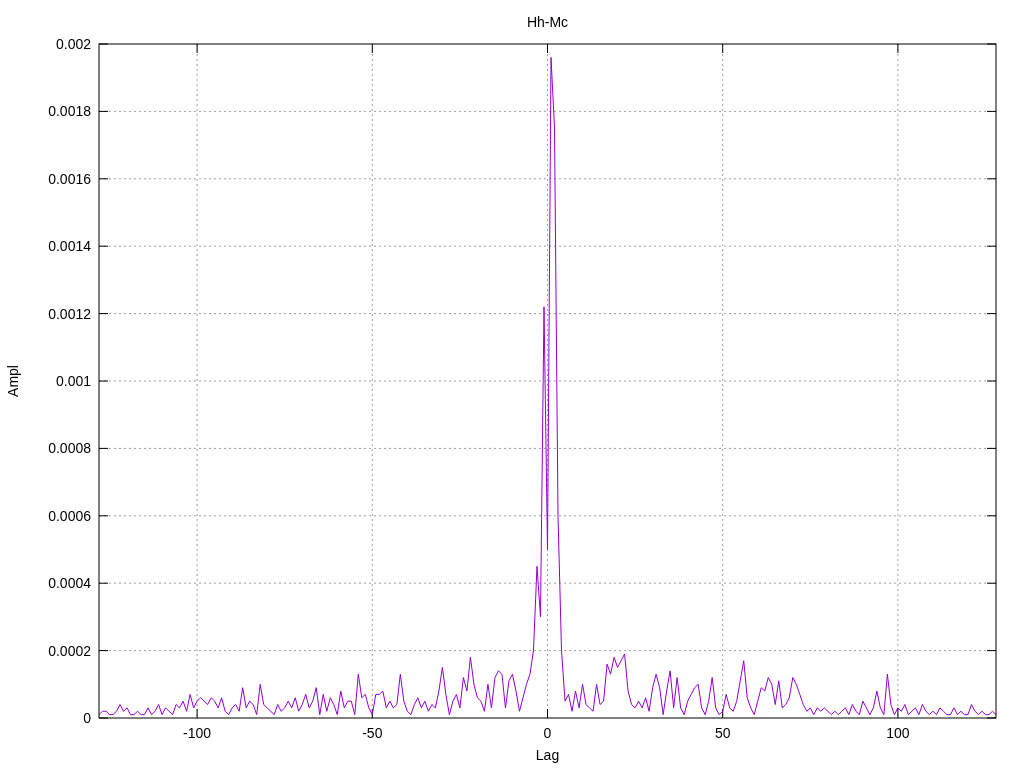 The height and width of the screenshot is (768, 1024). Describe the element at coordinates (547, 755) in the screenshot. I see `axis-label: Lag` at that location.